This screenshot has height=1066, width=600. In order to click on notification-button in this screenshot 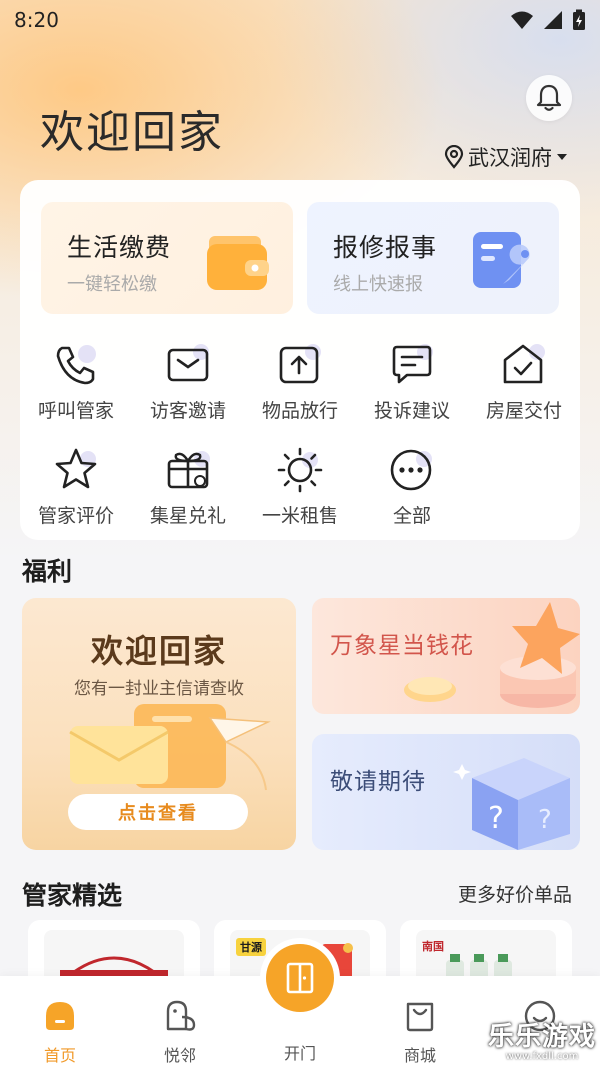, I will do `click(549, 98)`.